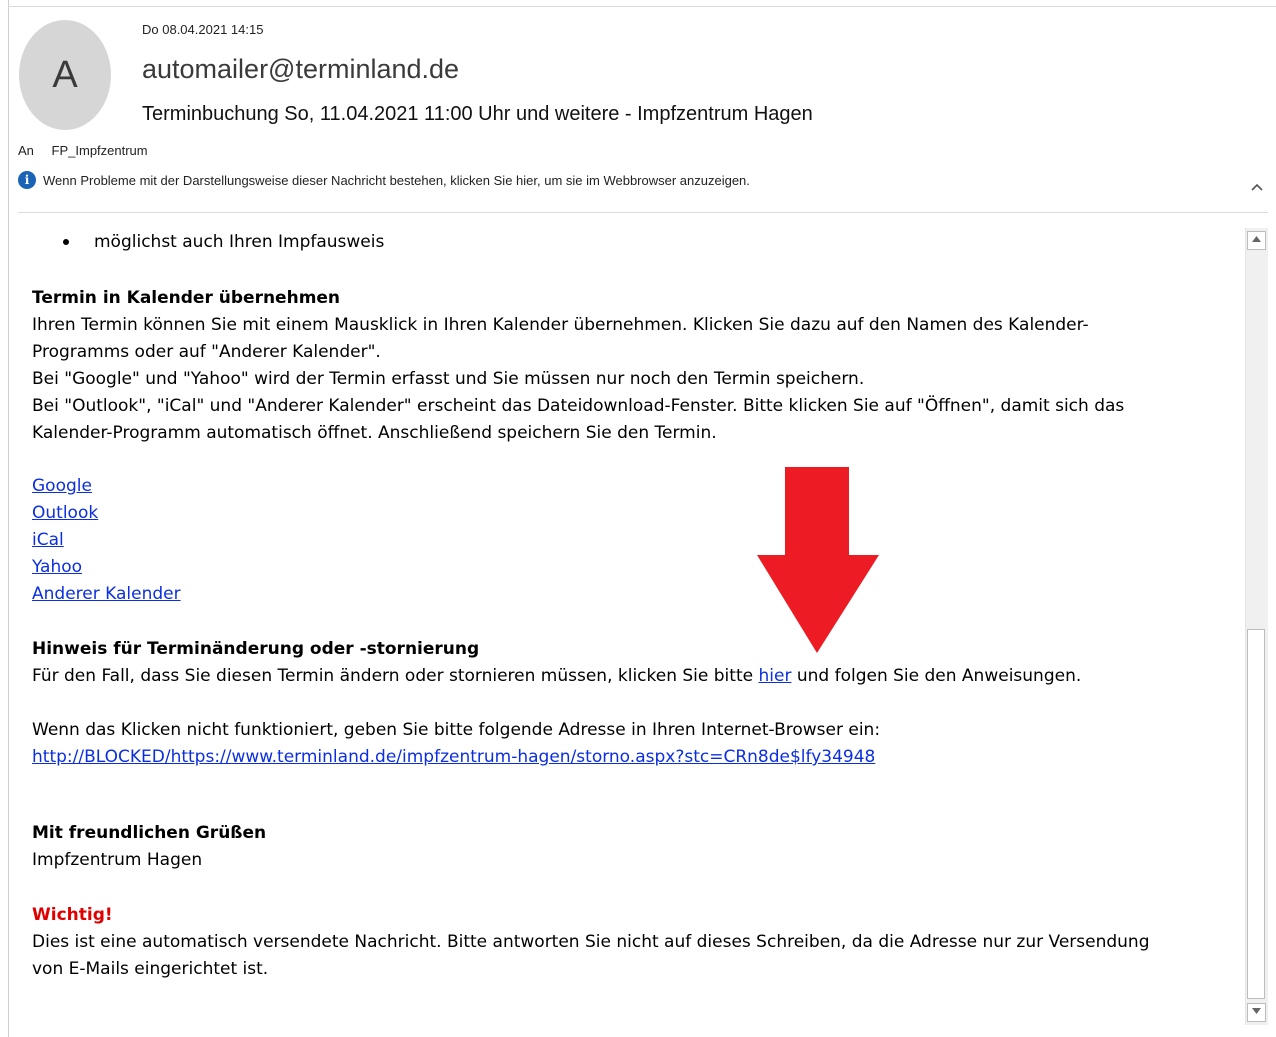  What do you see at coordinates (26, 150) in the screenshot?
I see `to-label: An` at bounding box center [26, 150].